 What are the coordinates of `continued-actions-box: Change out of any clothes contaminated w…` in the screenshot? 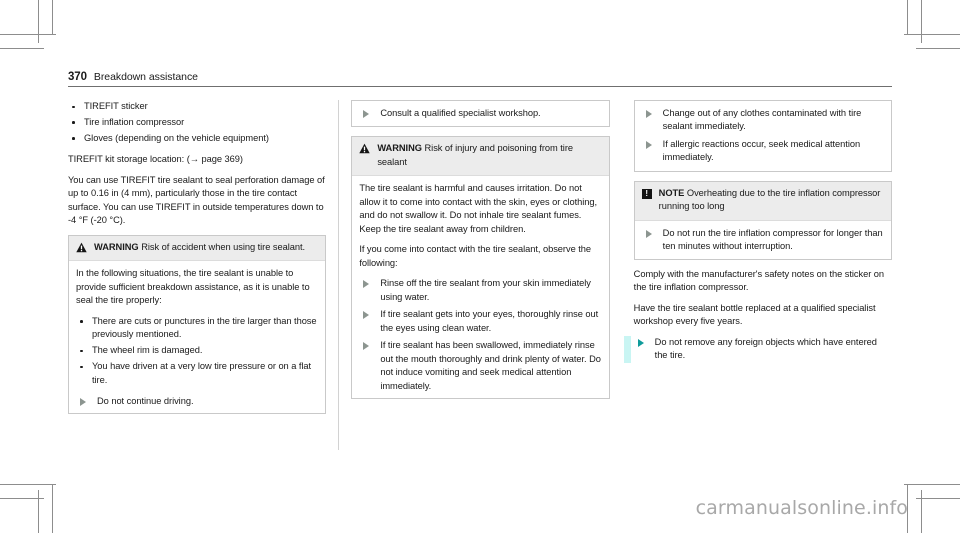 It's located at (762, 136).